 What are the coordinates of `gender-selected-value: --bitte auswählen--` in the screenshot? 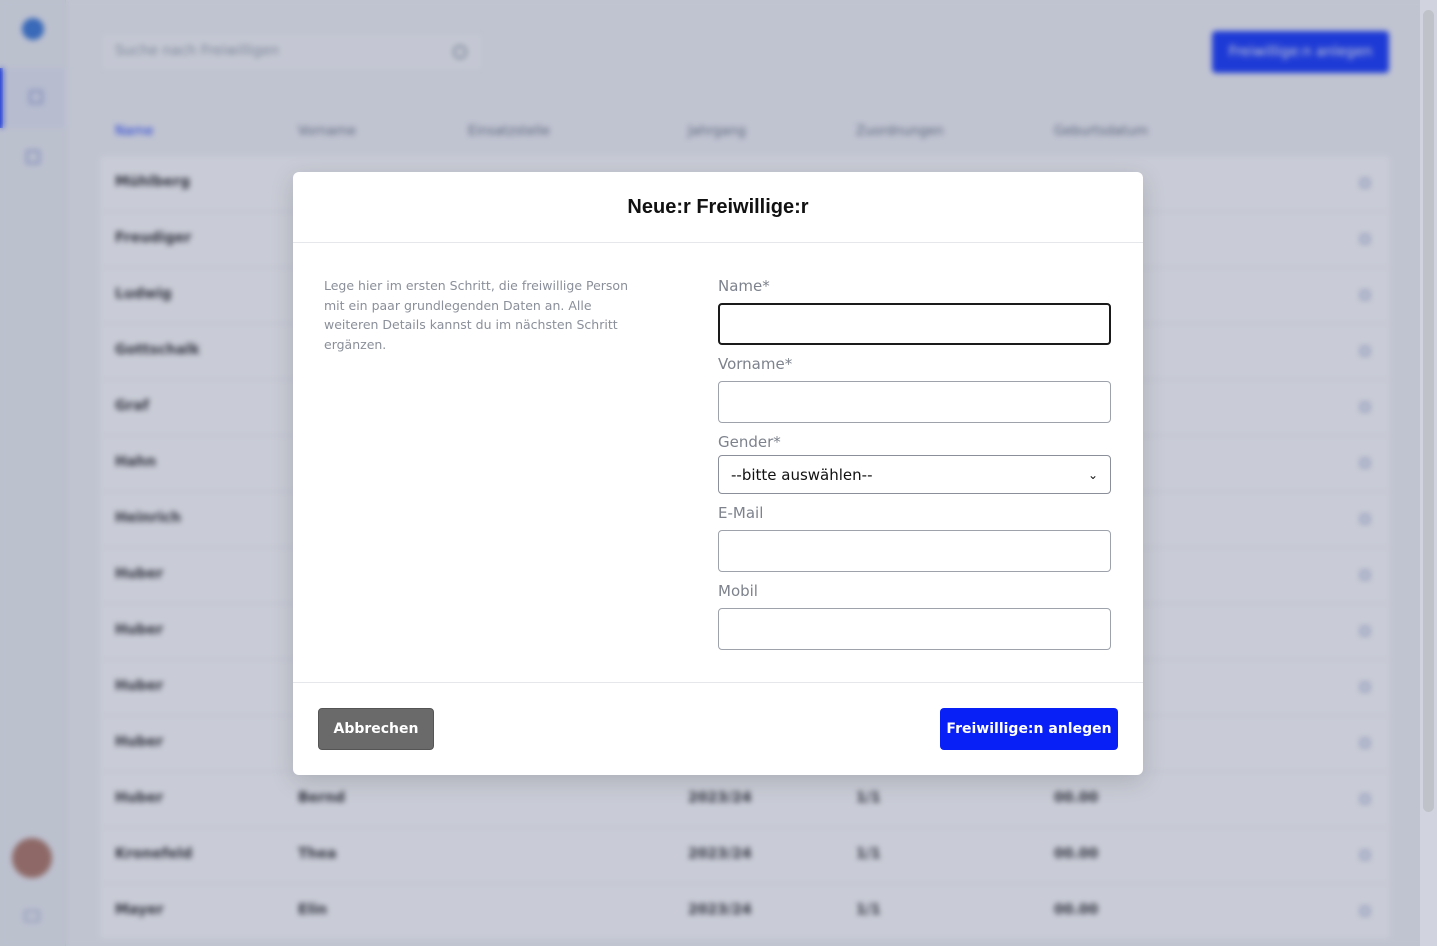 It's located at (802, 474).